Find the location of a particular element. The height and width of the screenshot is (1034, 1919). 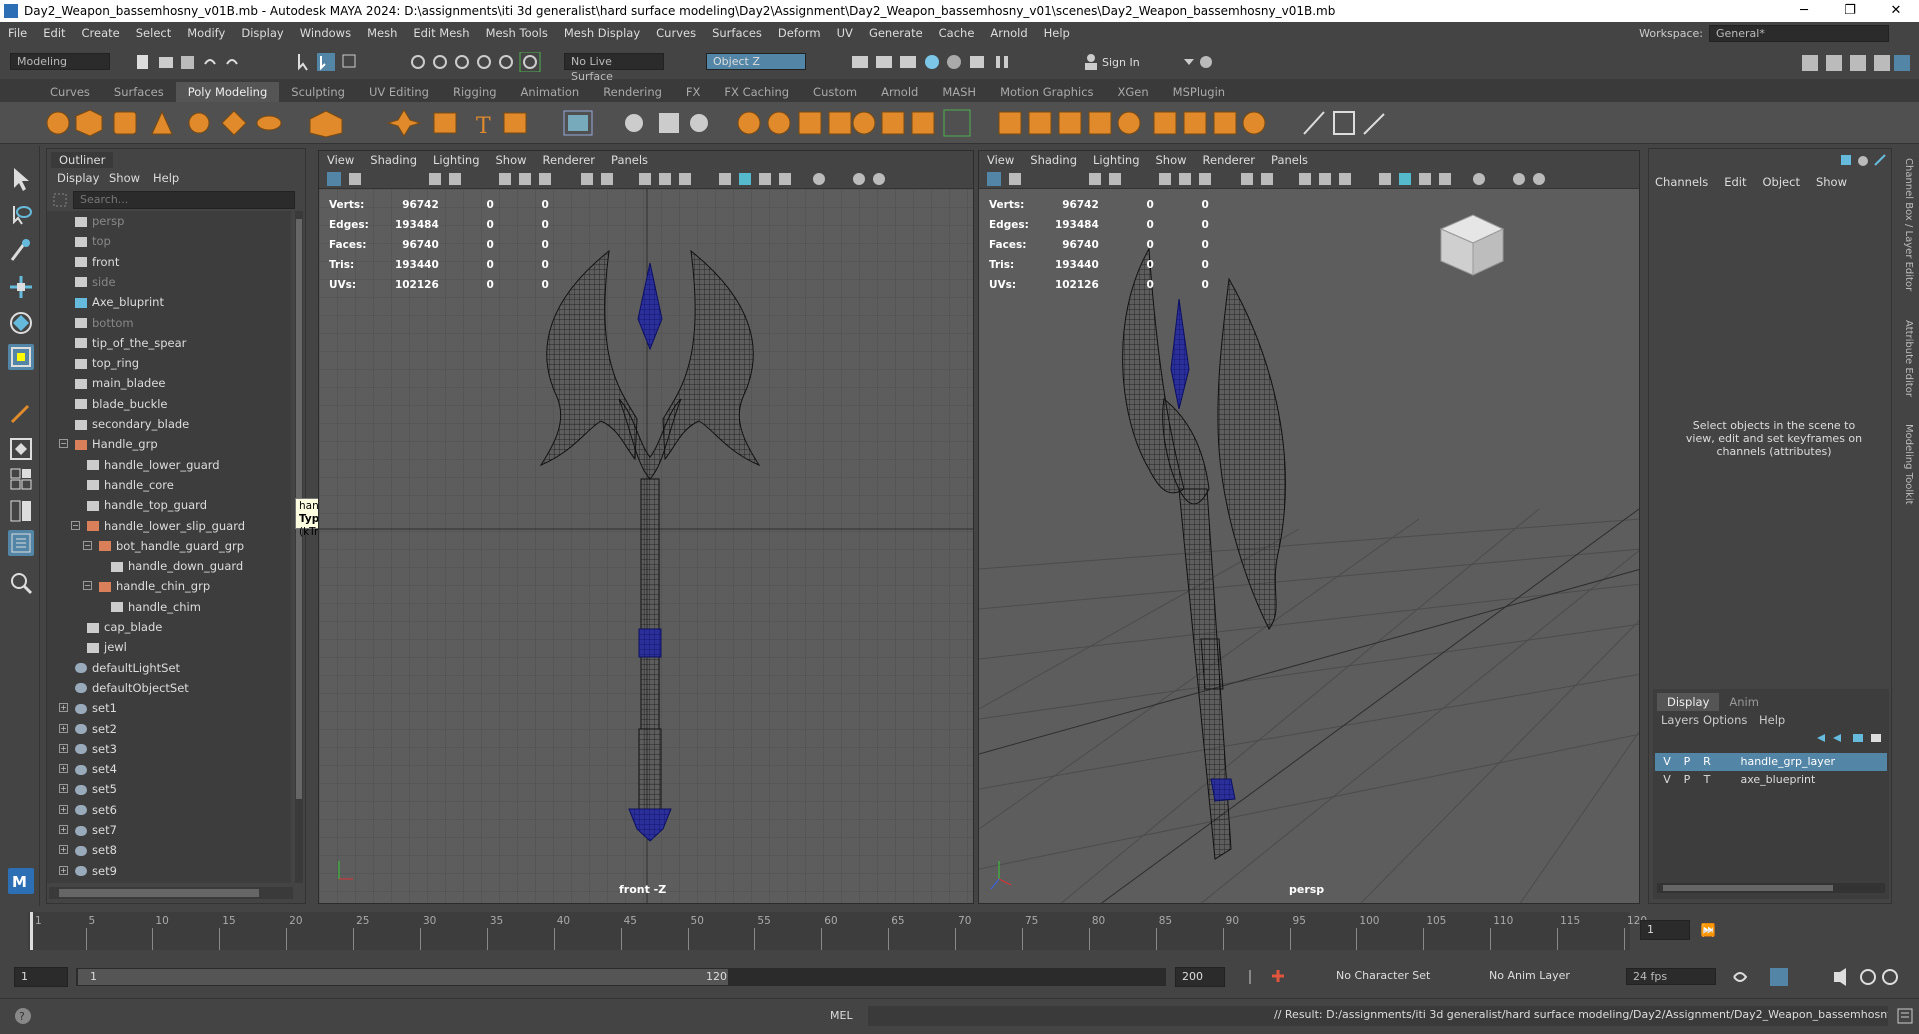

outliner-layout-icon is located at coordinates (21, 543).